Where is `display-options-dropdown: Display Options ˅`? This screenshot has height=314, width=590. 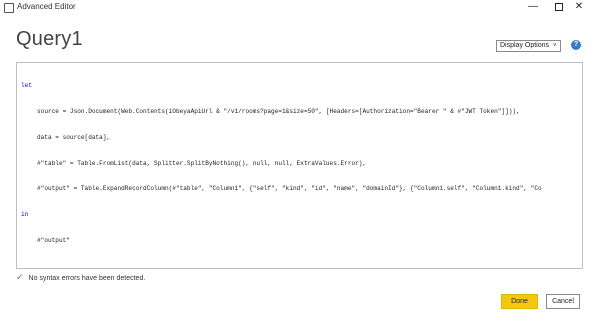 display-options-dropdown: Display Options ˅ is located at coordinates (528, 46).